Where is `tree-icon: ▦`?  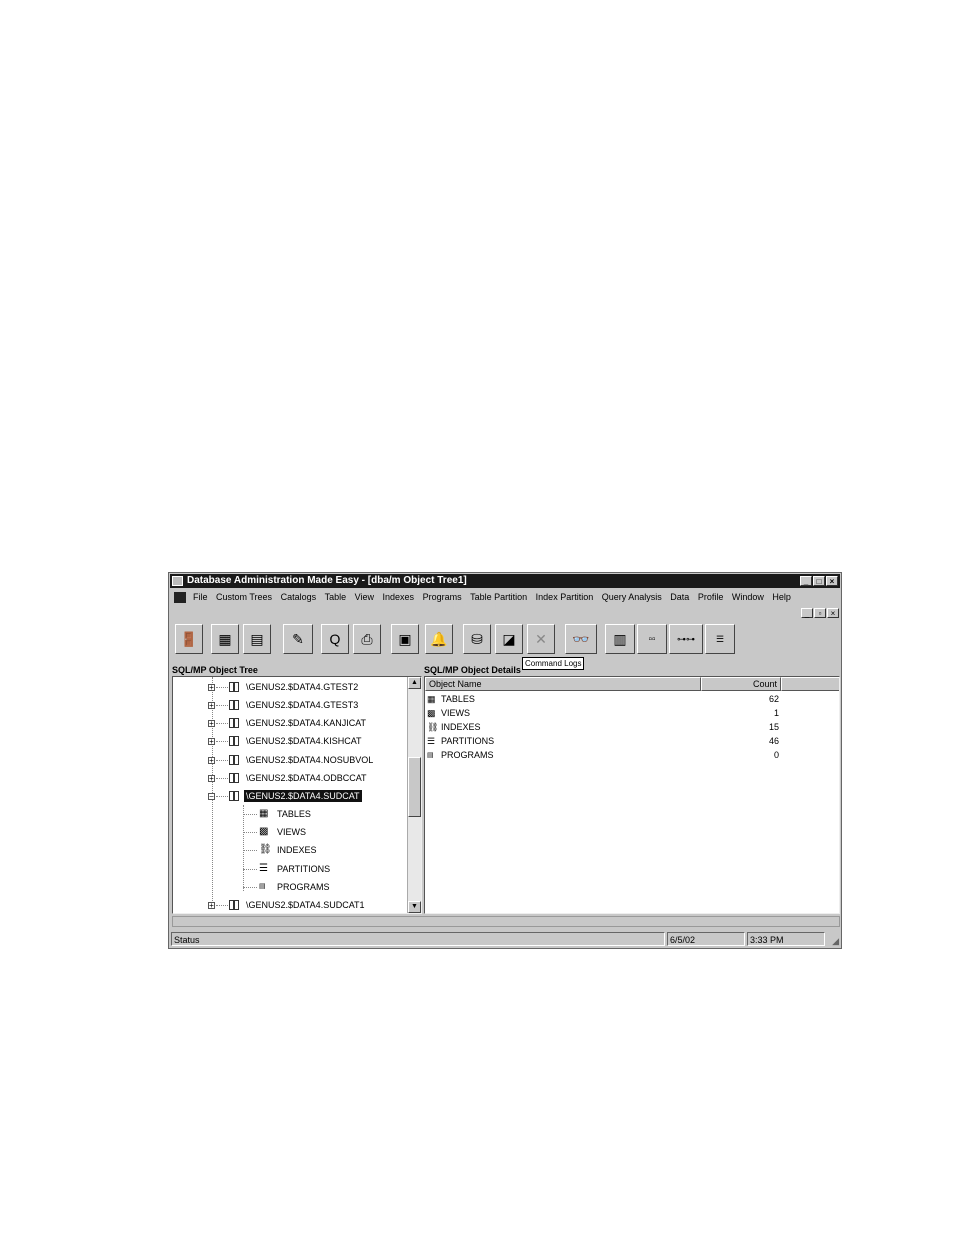 tree-icon: ▦ is located at coordinates (225, 638).